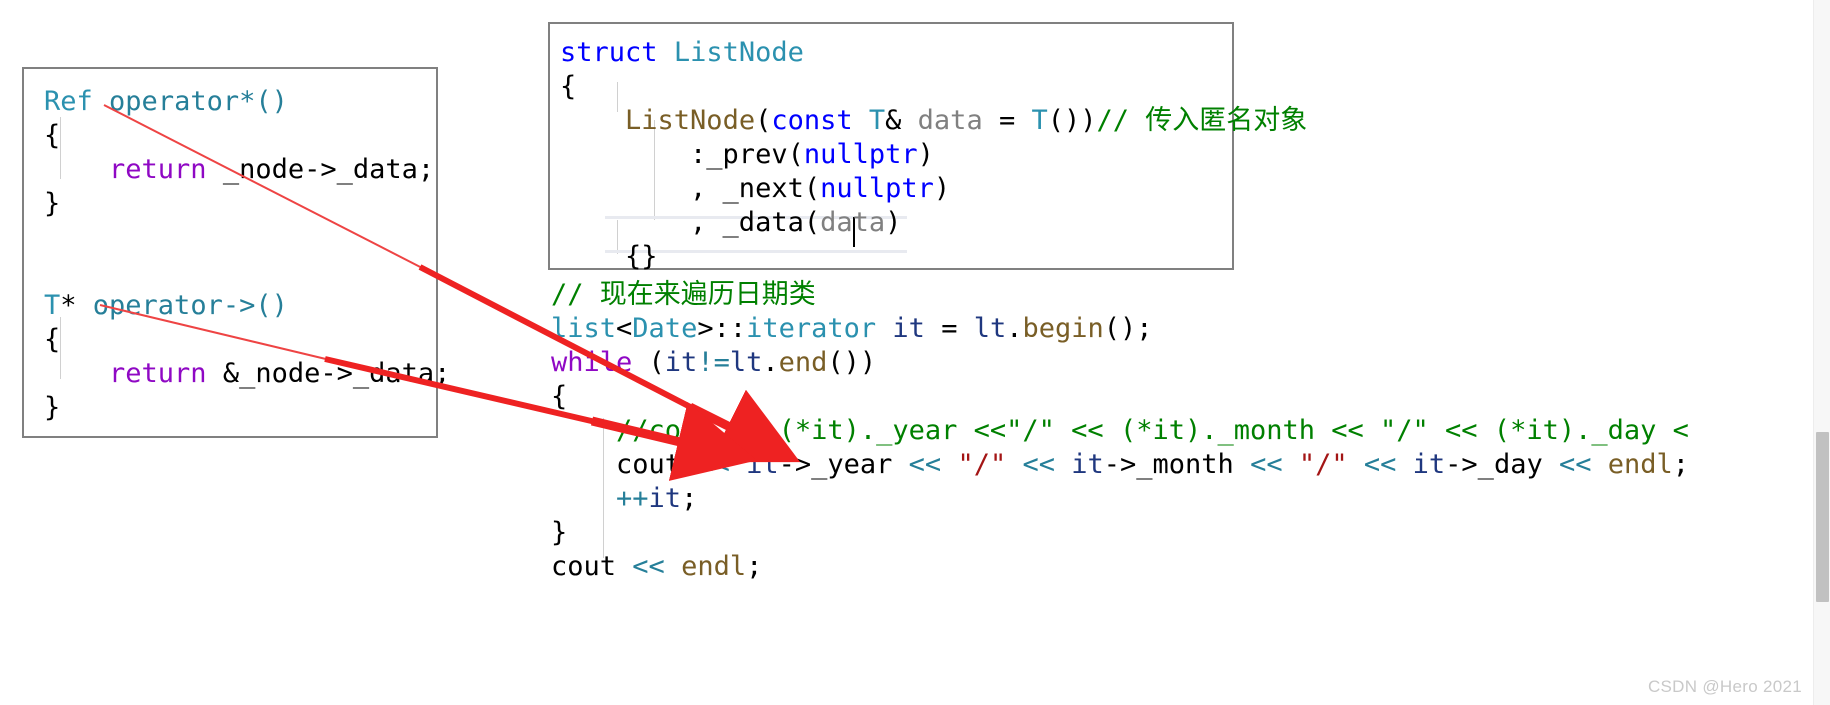 Image resolution: width=1830 pixels, height=705 pixels. Describe the element at coordinates (190, 305) in the screenshot. I see `code-token: operator->()` at that location.